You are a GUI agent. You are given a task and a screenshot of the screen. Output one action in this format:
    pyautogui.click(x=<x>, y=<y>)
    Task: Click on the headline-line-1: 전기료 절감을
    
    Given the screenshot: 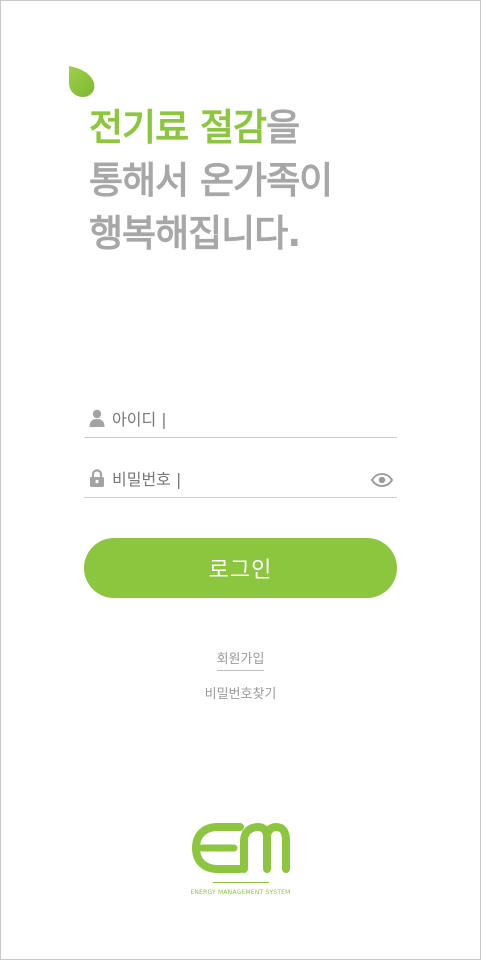 What is the action you would take?
    pyautogui.click(x=210, y=127)
    